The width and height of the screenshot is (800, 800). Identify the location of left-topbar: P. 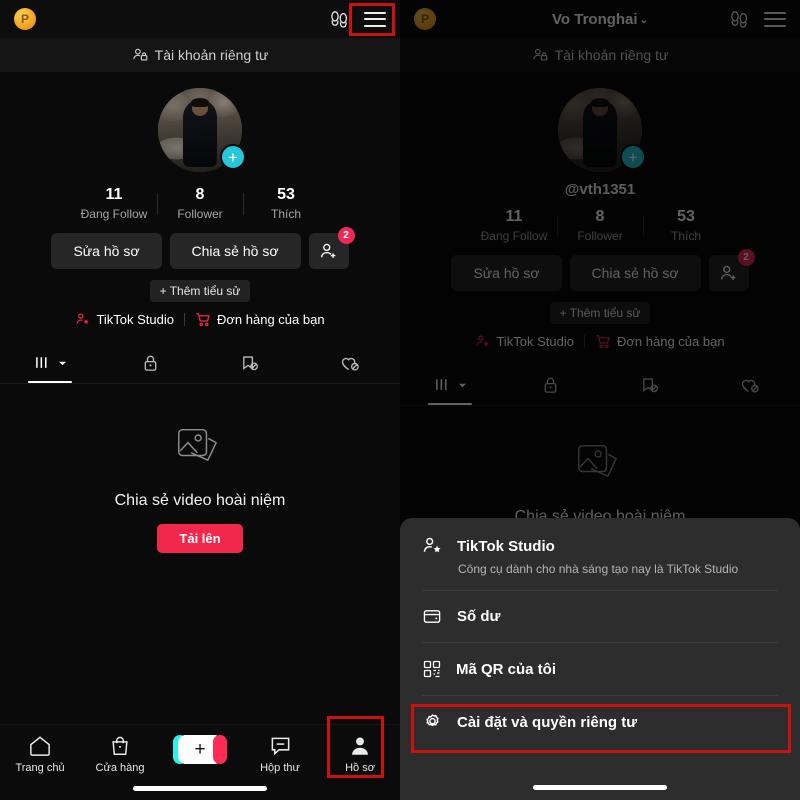
(200, 19).